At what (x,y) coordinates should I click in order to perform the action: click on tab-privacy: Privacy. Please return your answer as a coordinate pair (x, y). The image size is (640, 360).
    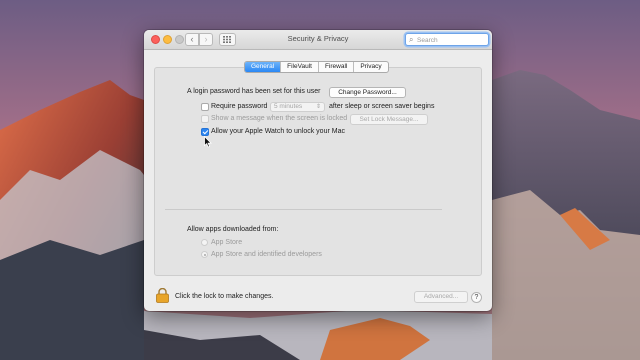
    Looking at the image, I should click on (370, 67).